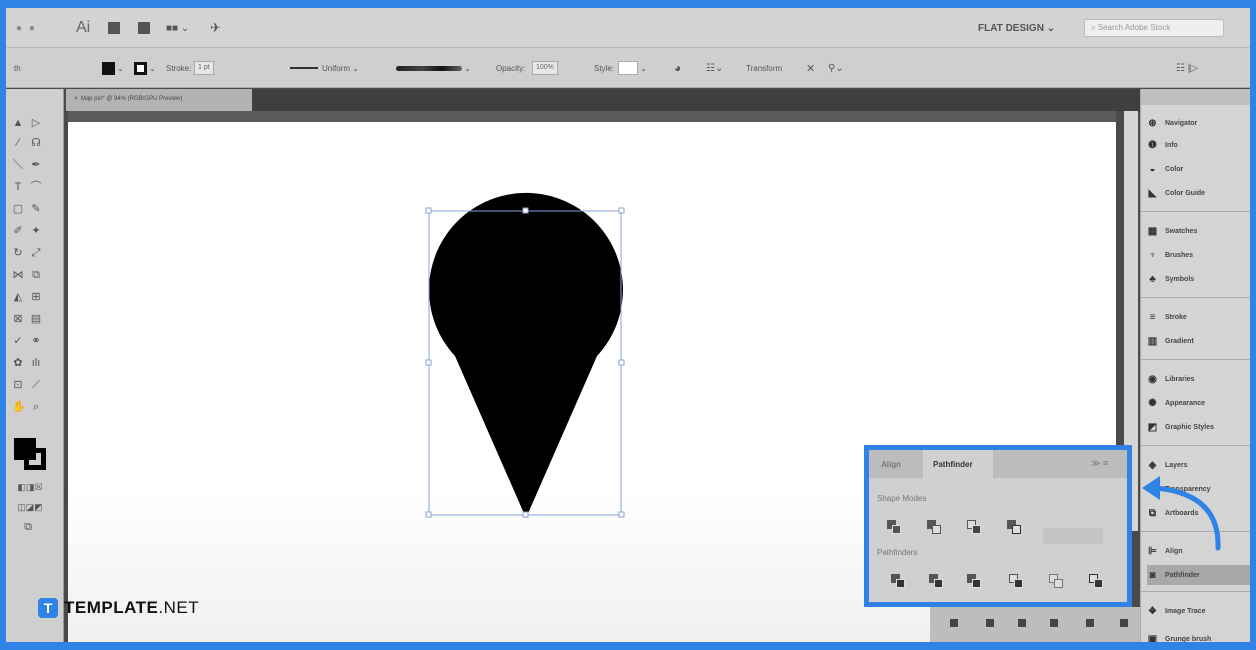 The width and height of the screenshot is (1256, 650). What do you see at coordinates (215, 28) in the screenshot?
I see `gpu-performance-icon: ✈` at bounding box center [215, 28].